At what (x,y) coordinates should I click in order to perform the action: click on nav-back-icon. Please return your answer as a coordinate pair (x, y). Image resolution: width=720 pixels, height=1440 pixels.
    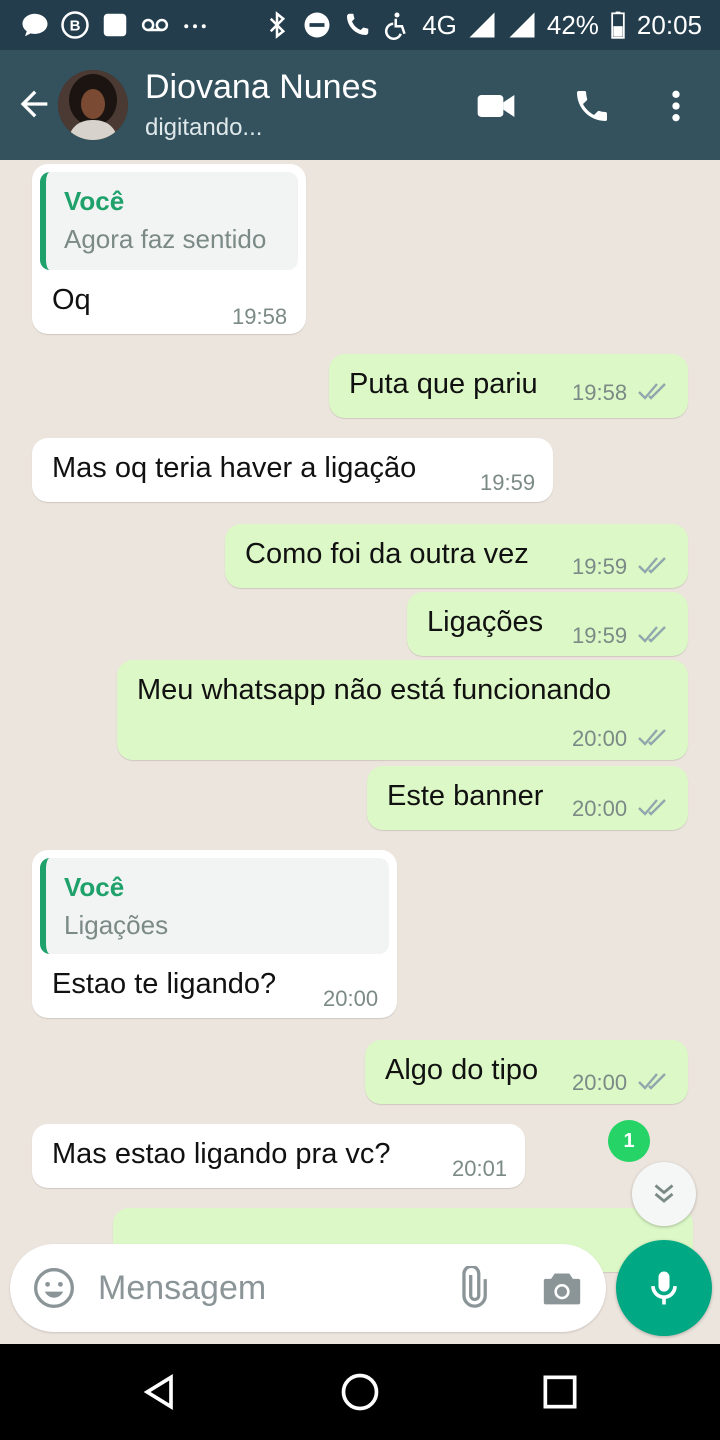
    Looking at the image, I should click on (160, 1392).